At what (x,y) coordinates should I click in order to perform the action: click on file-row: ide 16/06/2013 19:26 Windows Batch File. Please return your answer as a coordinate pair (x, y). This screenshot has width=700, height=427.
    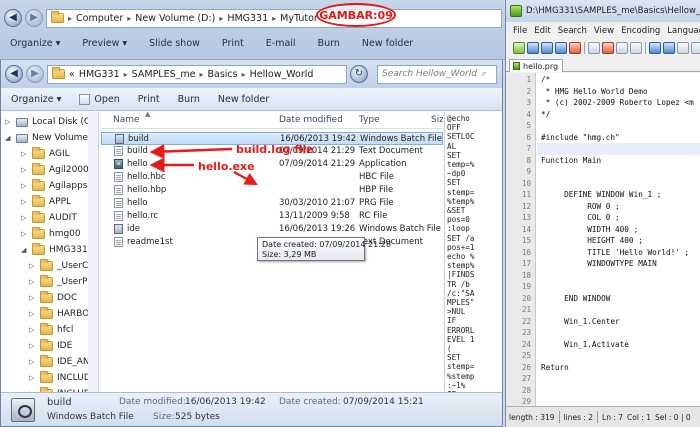
    Looking at the image, I should click on (272, 229).